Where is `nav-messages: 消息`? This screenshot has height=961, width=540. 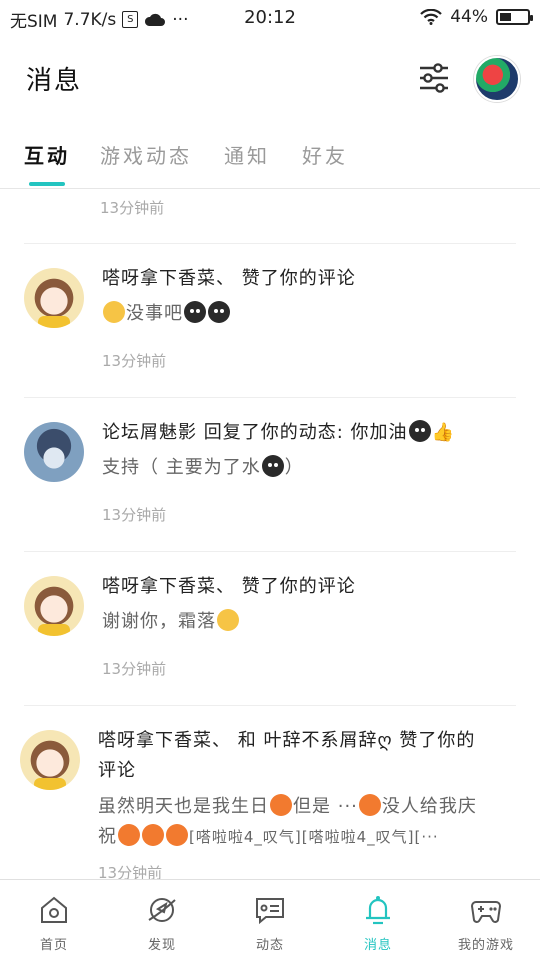 nav-messages: 消息 is located at coordinates (378, 920).